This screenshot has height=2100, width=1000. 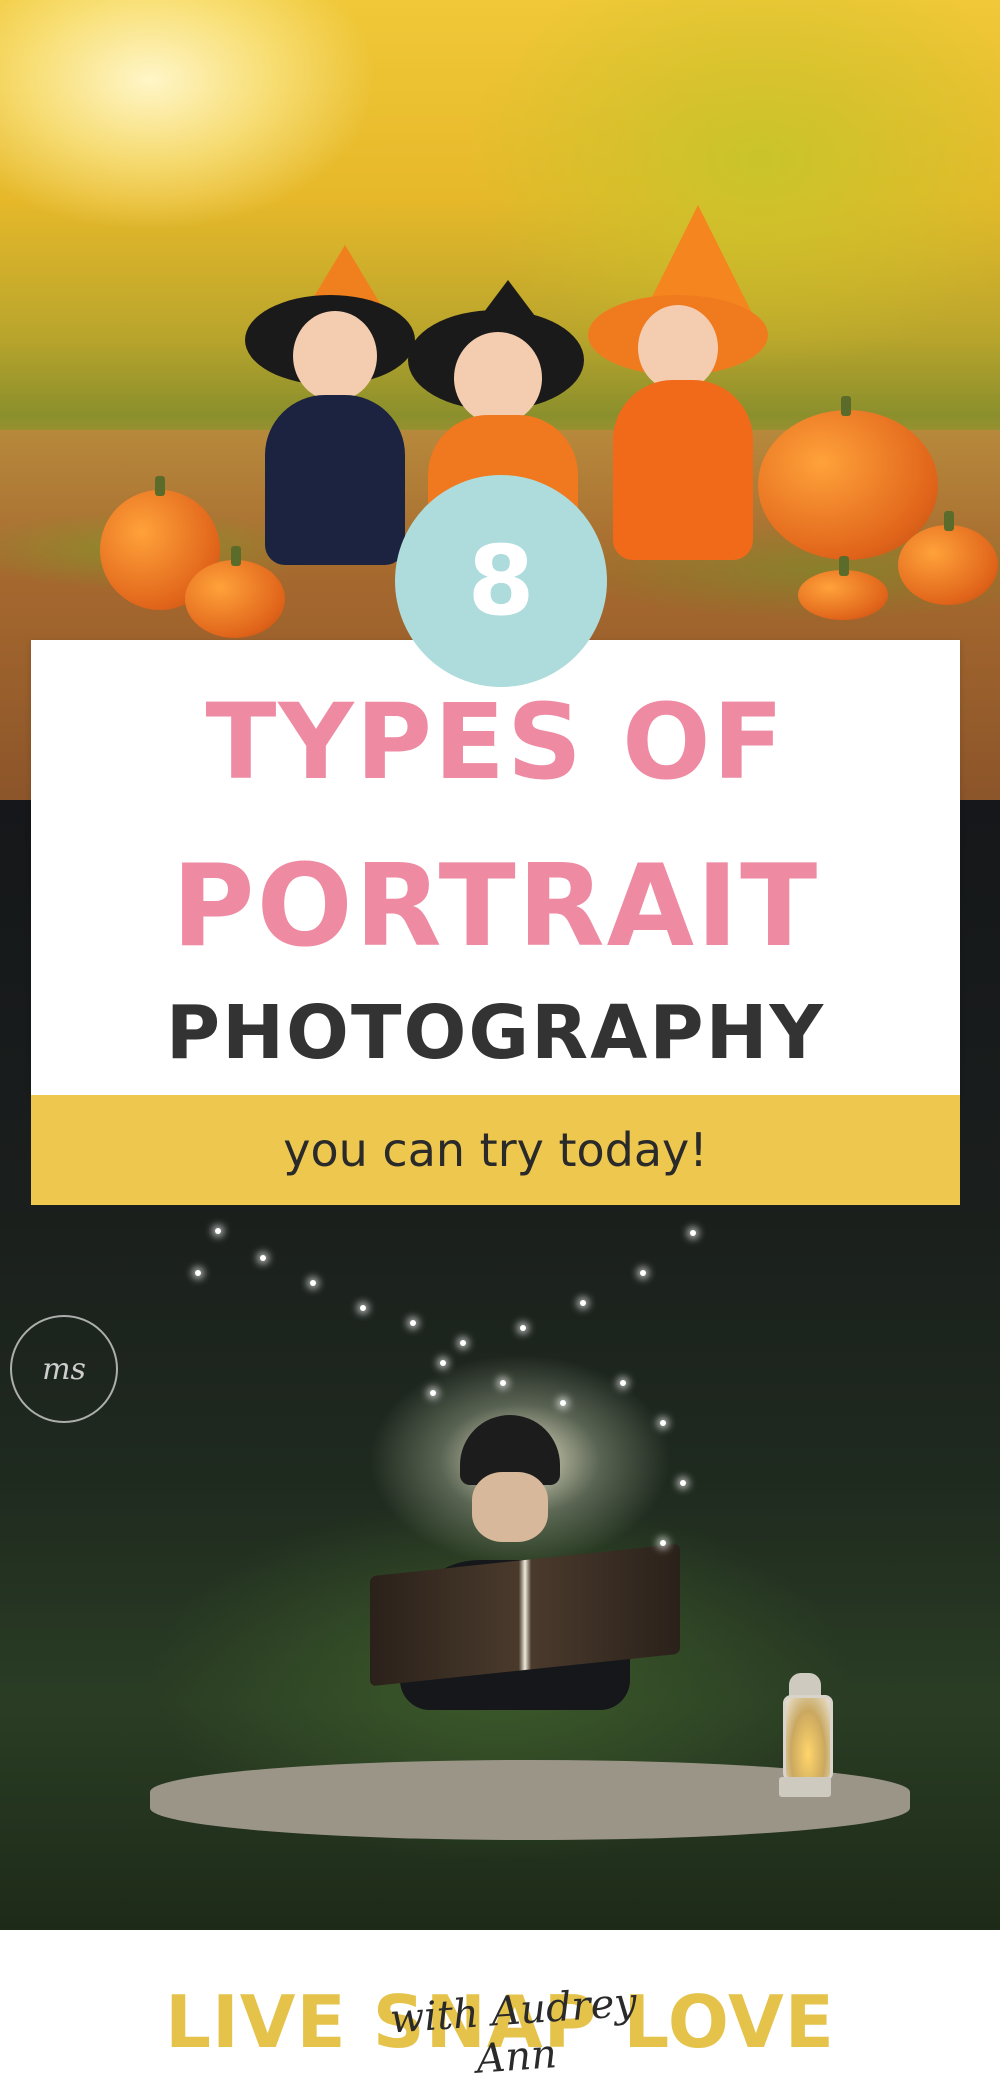 What do you see at coordinates (510, 1507) in the screenshot?
I see `child-face` at bounding box center [510, 1507].